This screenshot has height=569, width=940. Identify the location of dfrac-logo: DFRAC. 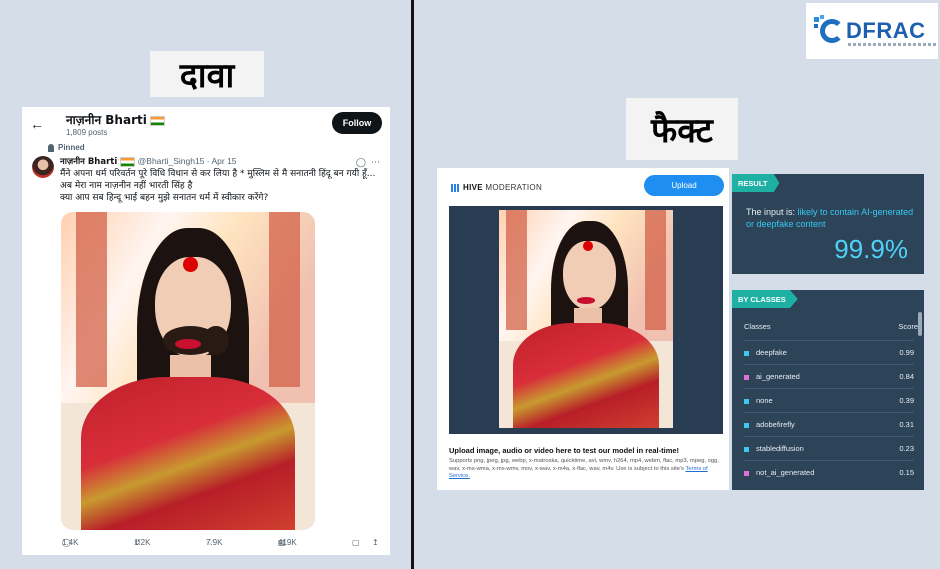
(872, 31).